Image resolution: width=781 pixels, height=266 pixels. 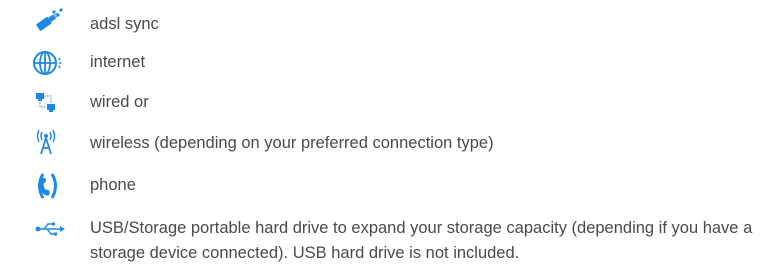 I want to click on legend-label: internet, so click(x=118, y=62).